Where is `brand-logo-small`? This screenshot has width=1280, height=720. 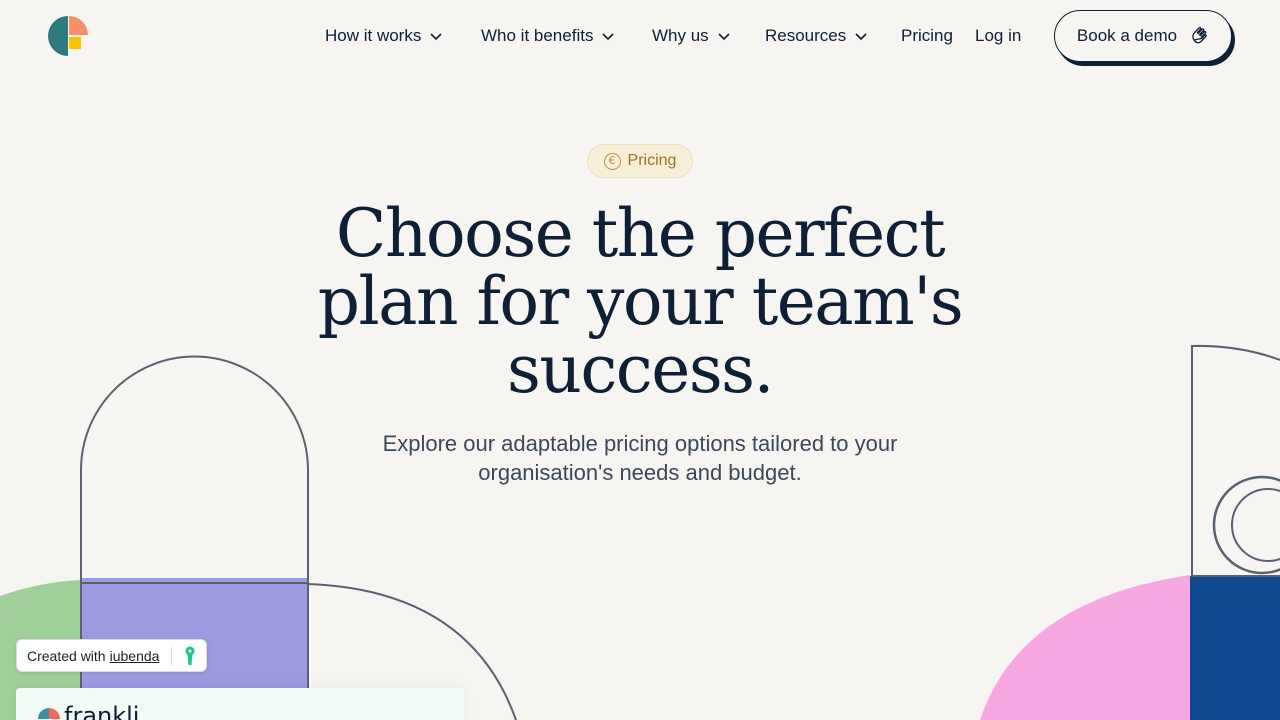 brand-logo-small is located at coordinates (49, 713).